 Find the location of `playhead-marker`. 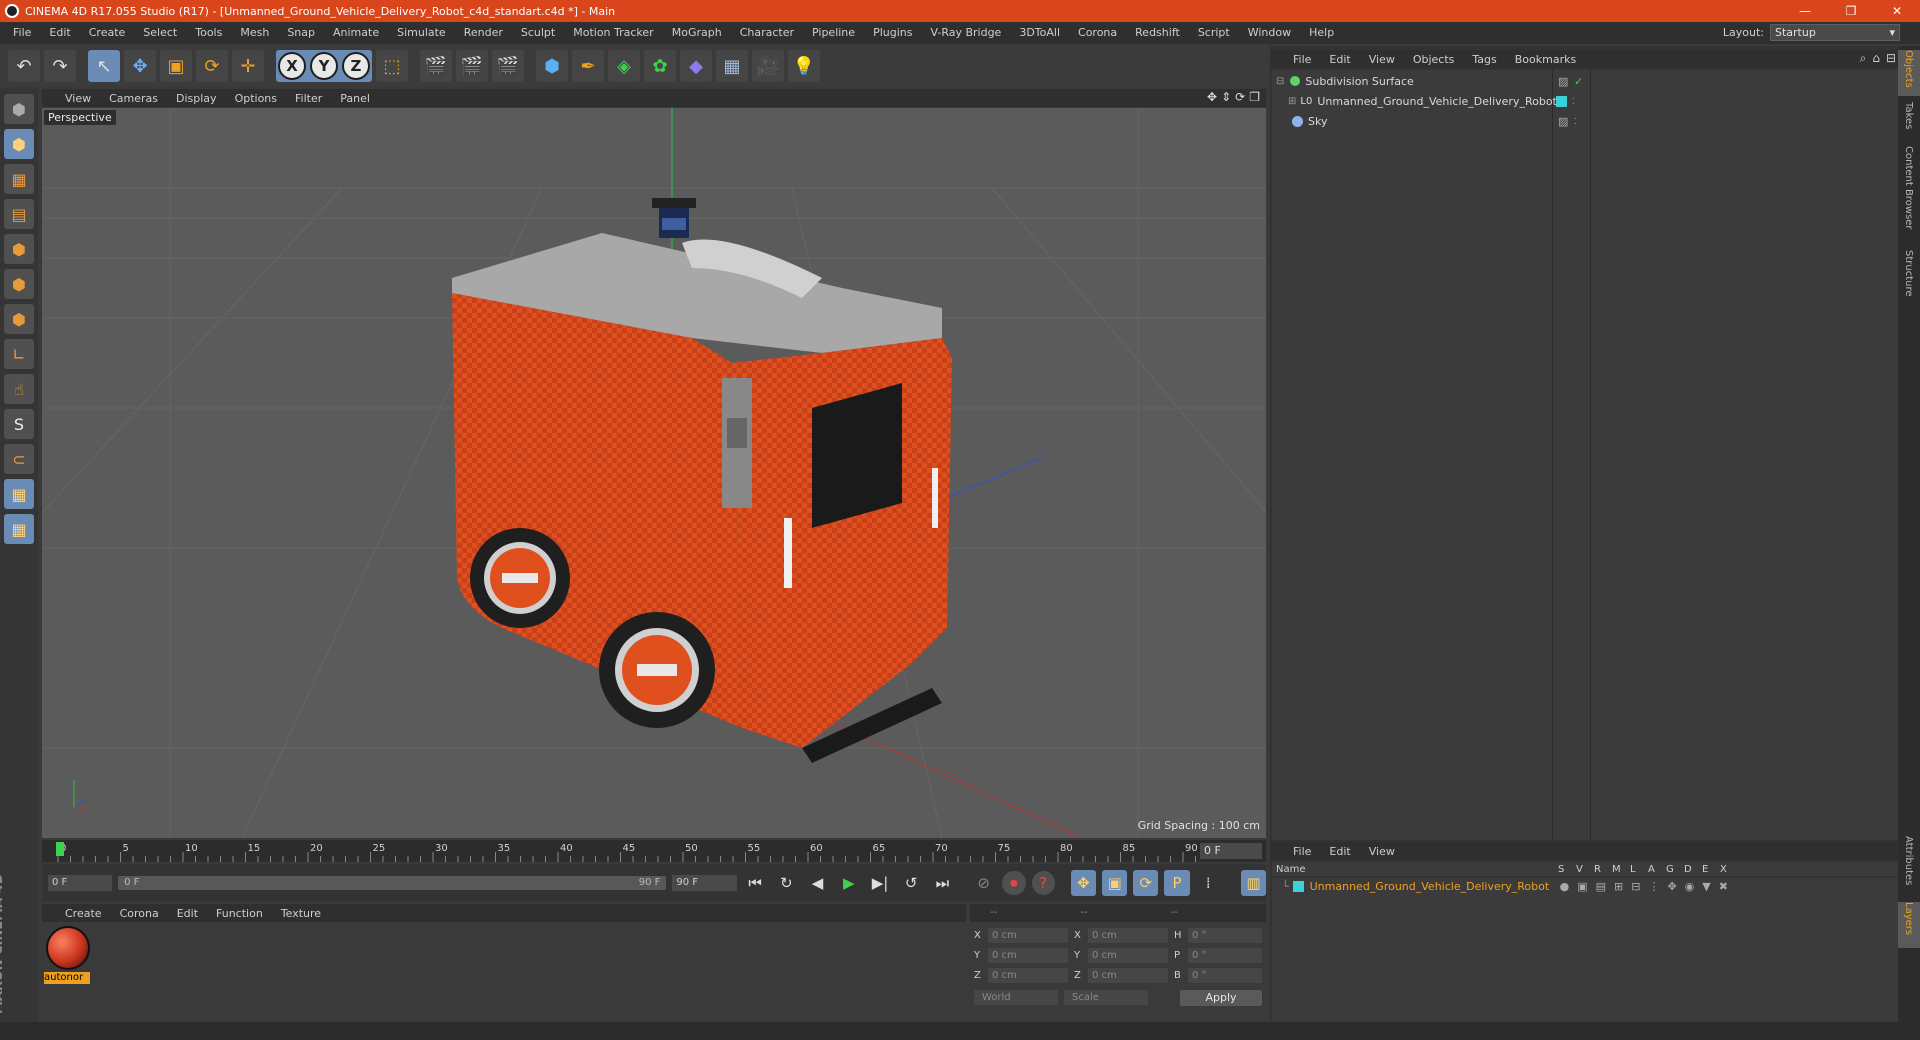

playhead-marker is located at coordinates (60, 849).